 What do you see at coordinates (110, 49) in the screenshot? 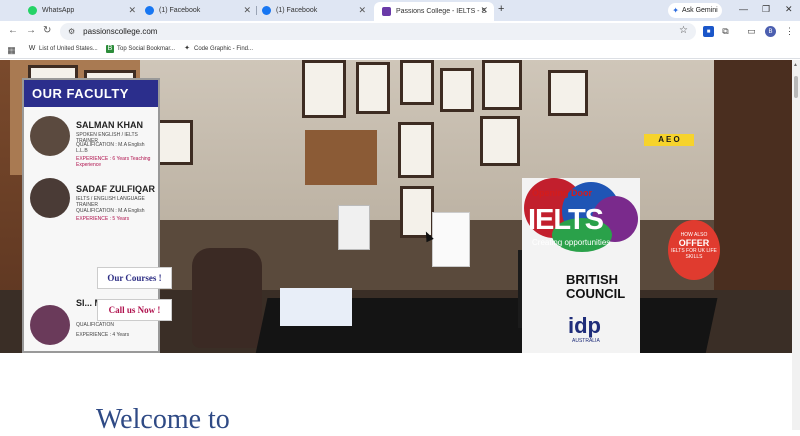
I see `bookmark-site-icon: B` at bounding box center [110, 49].